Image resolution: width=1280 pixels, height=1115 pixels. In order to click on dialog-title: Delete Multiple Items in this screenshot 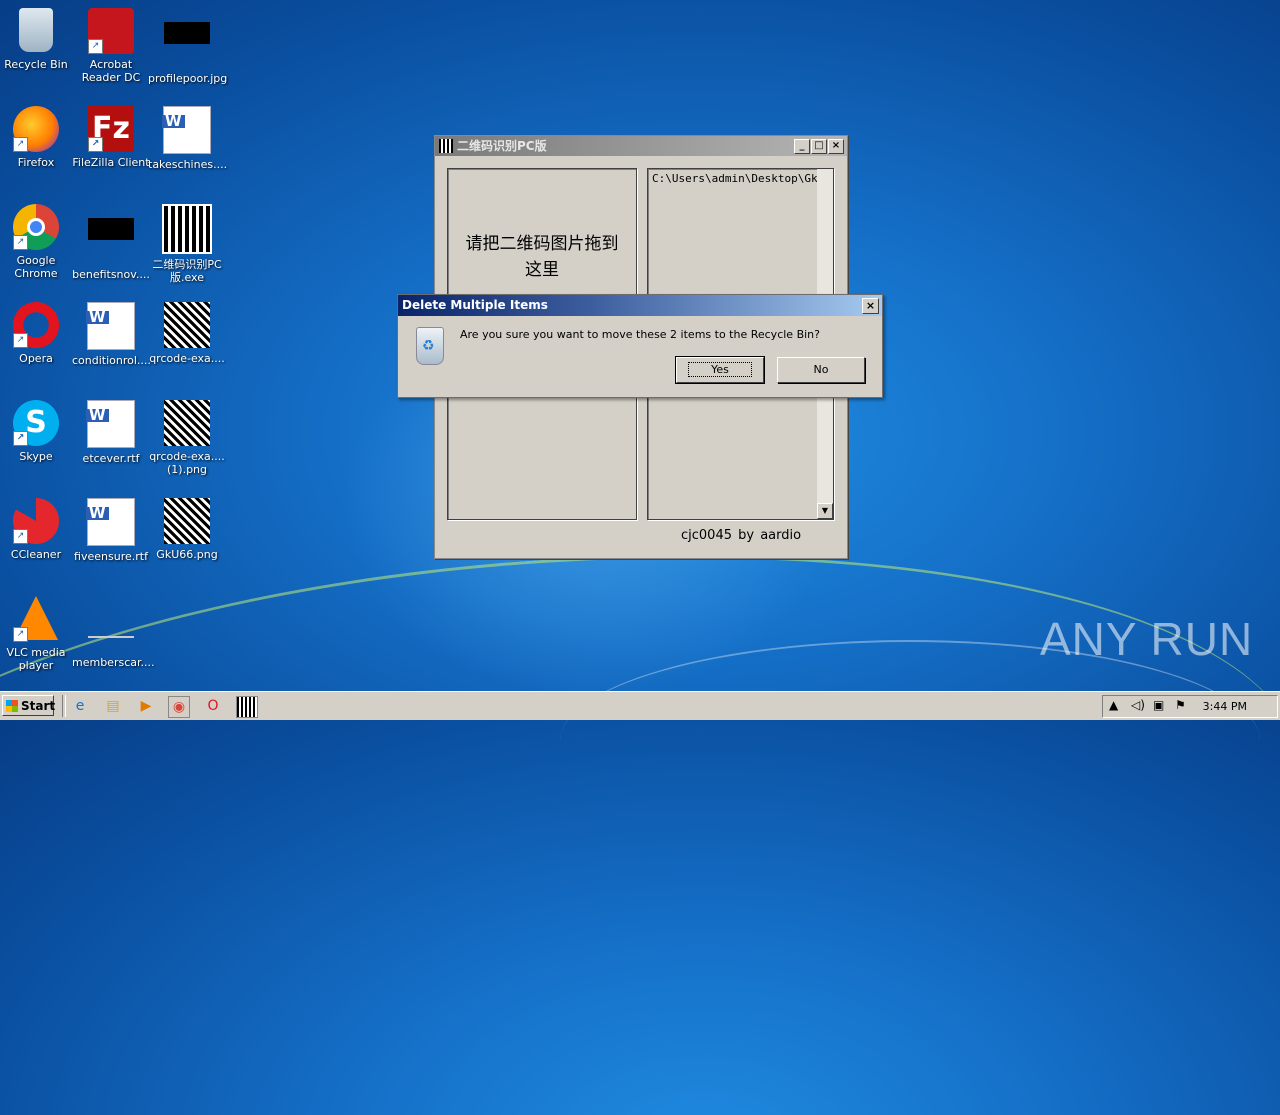, I will do `click(640, 305)`.